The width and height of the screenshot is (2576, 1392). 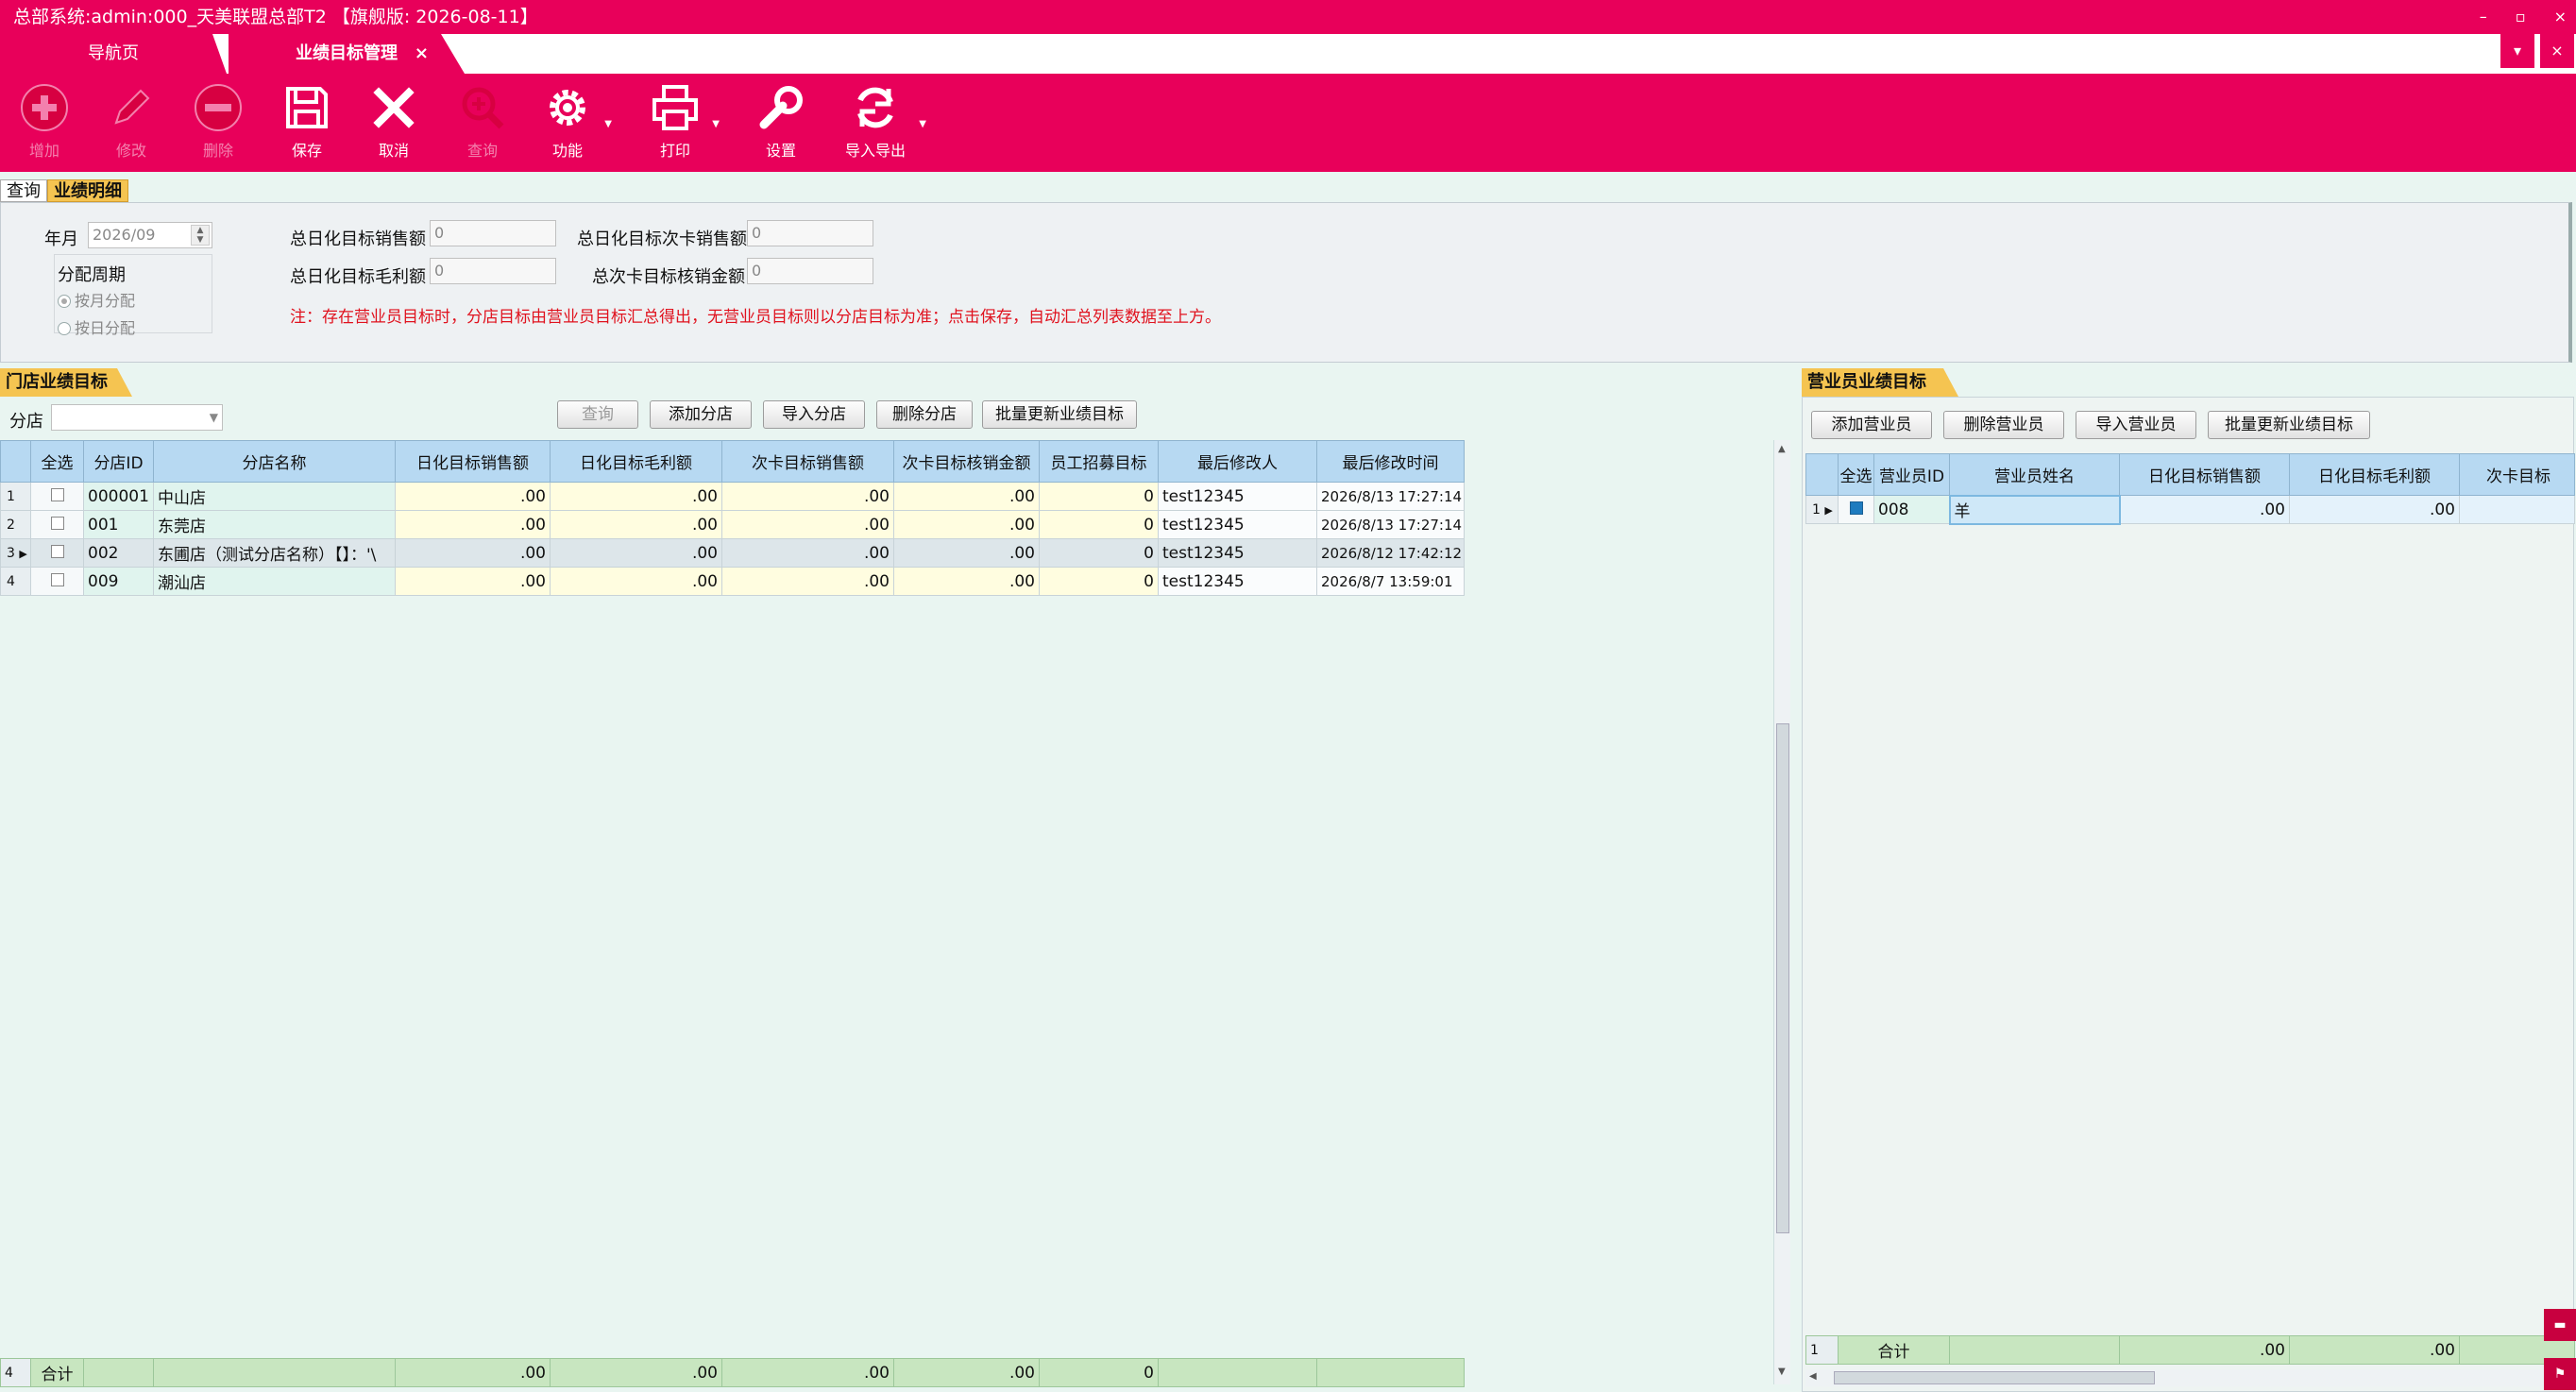 I want to click on import-staff-button: 导入营业员, so click(x=2136, y=425).